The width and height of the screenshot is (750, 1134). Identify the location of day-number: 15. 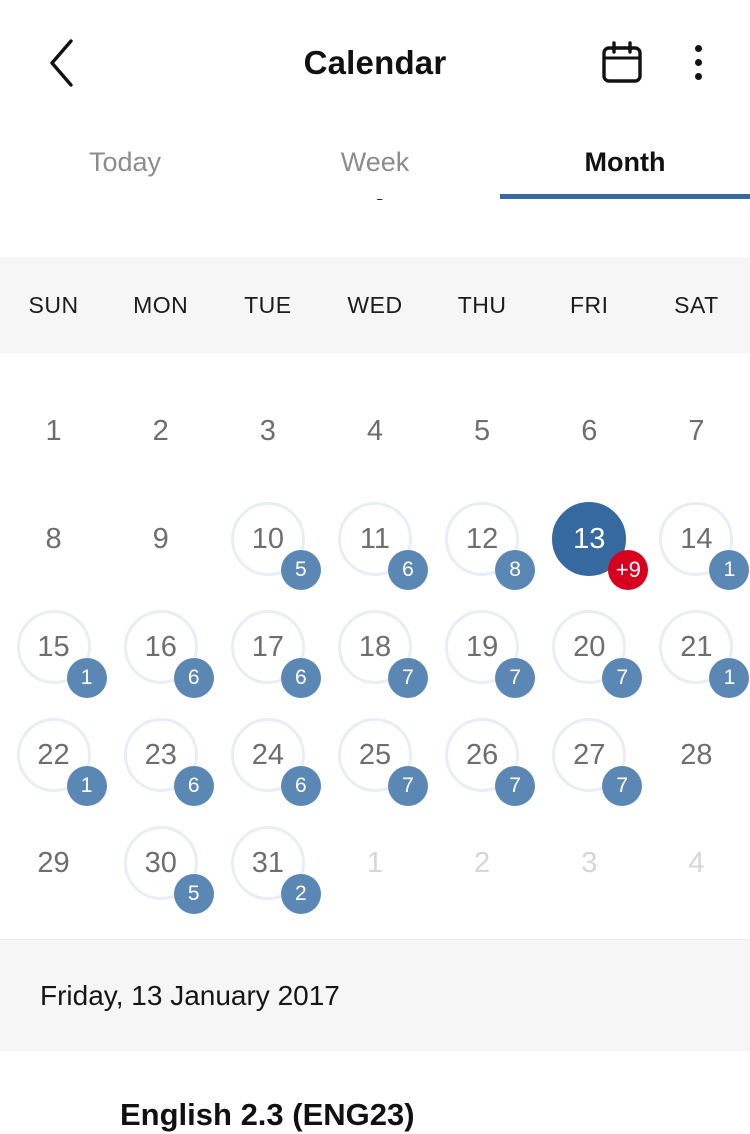
(53, 646).